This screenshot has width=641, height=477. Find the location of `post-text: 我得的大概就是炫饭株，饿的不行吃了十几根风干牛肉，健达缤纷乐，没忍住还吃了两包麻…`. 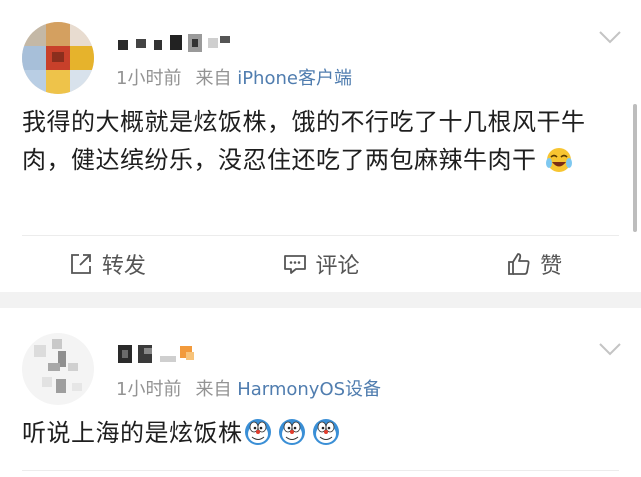

post-text: 我得的大概就是炫饭株，饿的不行吃了十几根风干牛肉，健达缤纷乐，没忍住还吃了两包麻… is located at coordinates (304, 141).